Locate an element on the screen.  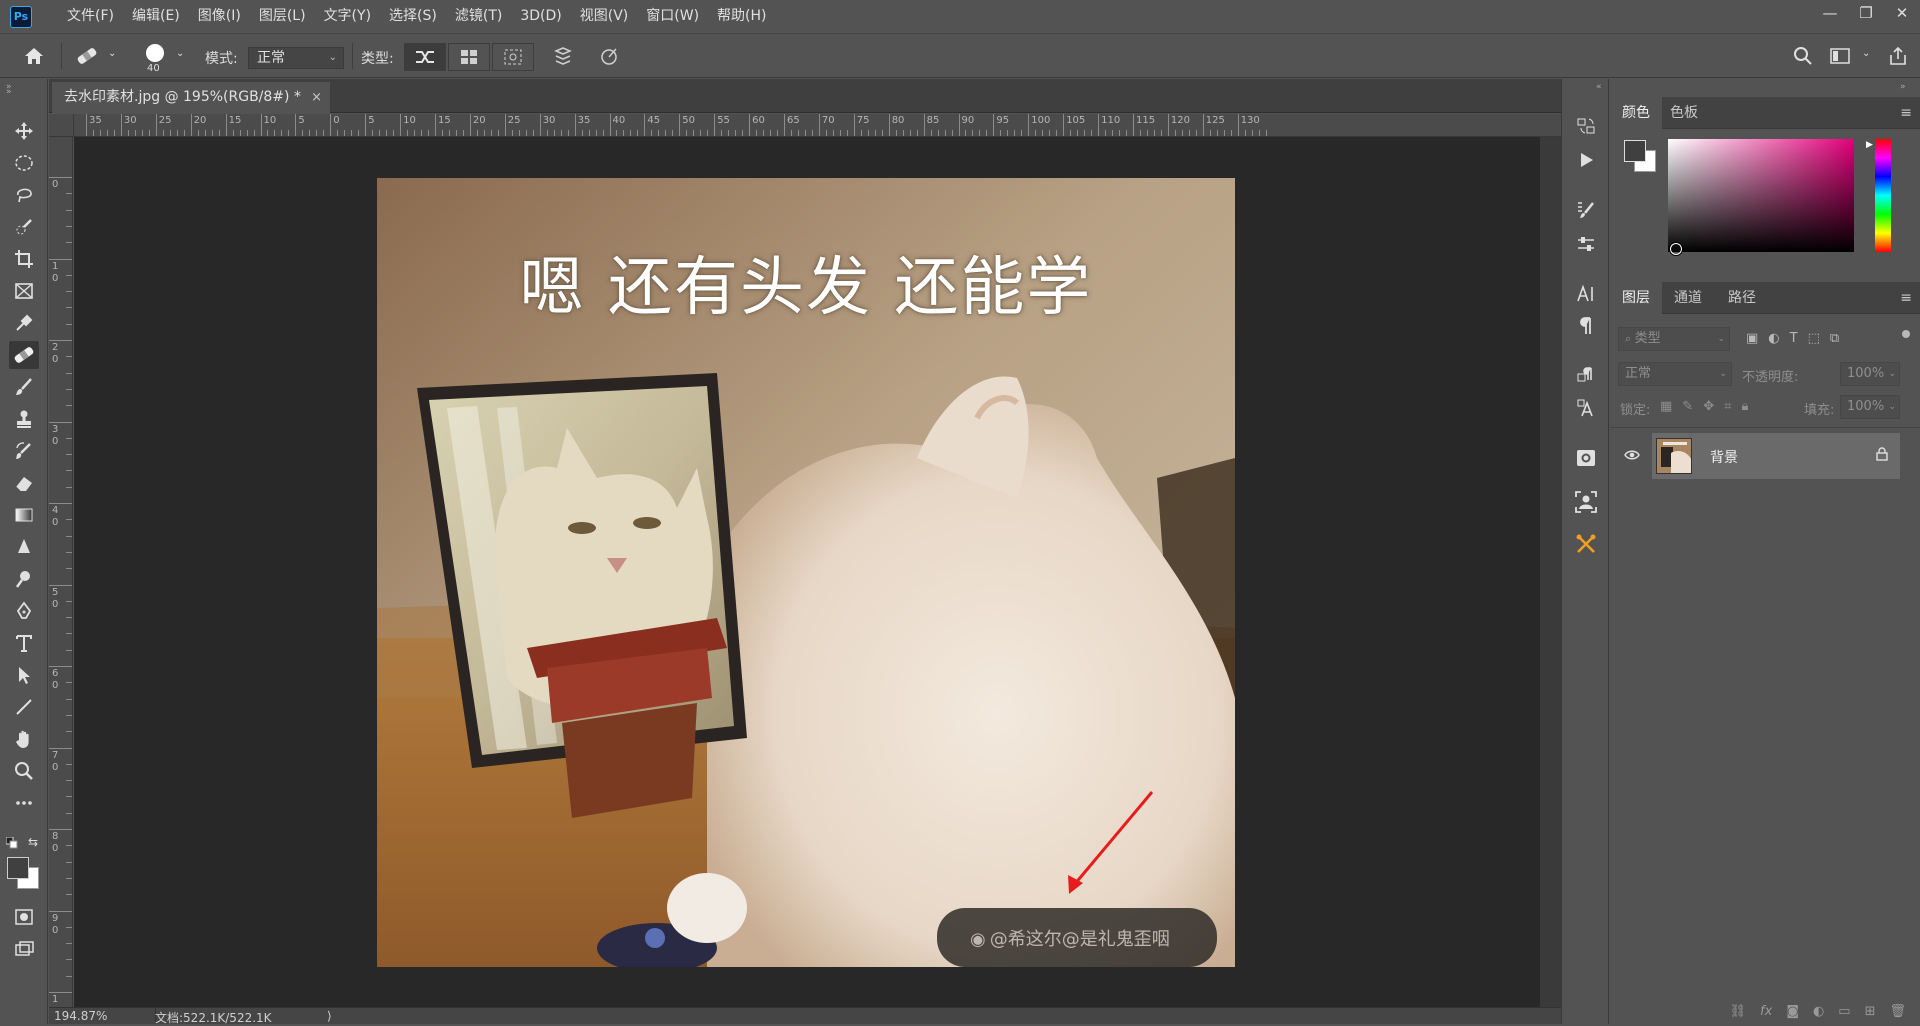
link-layers-icon: ⛓ is located at coordinates (1738, 1011).